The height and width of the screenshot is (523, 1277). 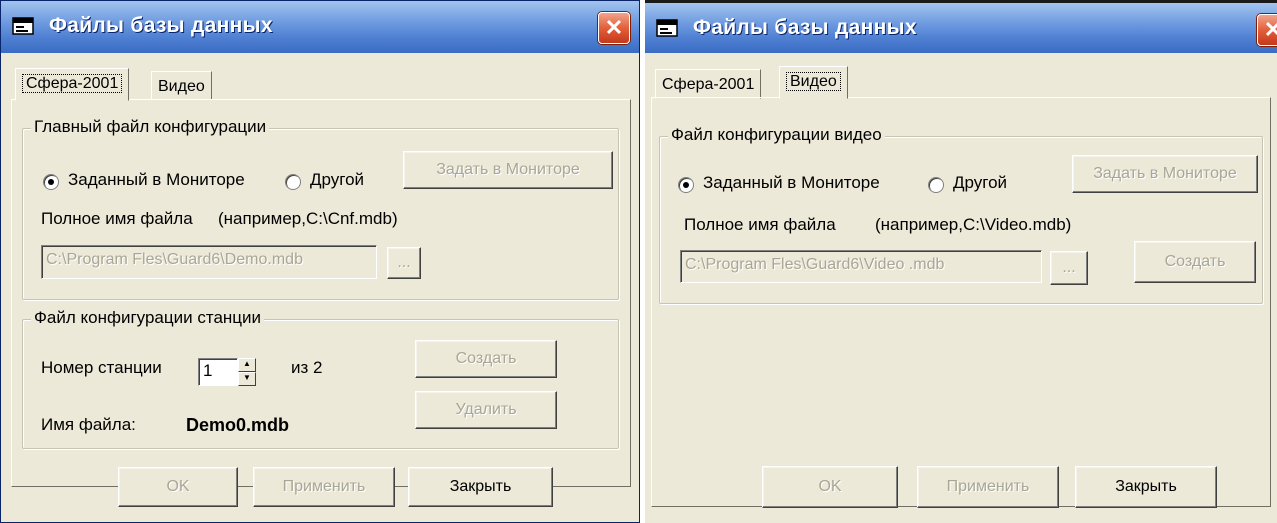 What do you see at coordinates (776, 135) in the screenshot?
I see `group-legend: Файл конфигурации видео` at bounding box center [776, 135].